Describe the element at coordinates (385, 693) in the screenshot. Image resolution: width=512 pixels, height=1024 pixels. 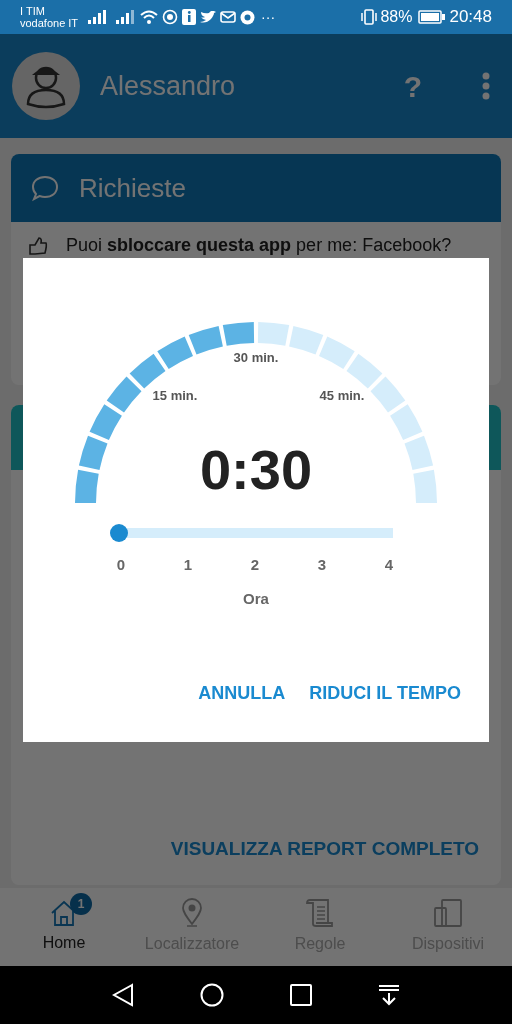
I see `dialog-button: RIDUCI IL TEMPO` at that location.